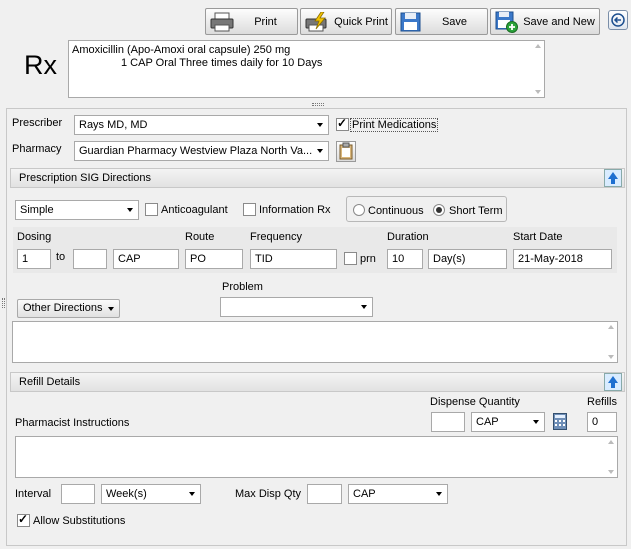 The image size is (631, 549). What do you see at coordinates (146, 259) in the screenshot?
I see `dosing-unit-input: CAP` at bounding box center [146, 259].